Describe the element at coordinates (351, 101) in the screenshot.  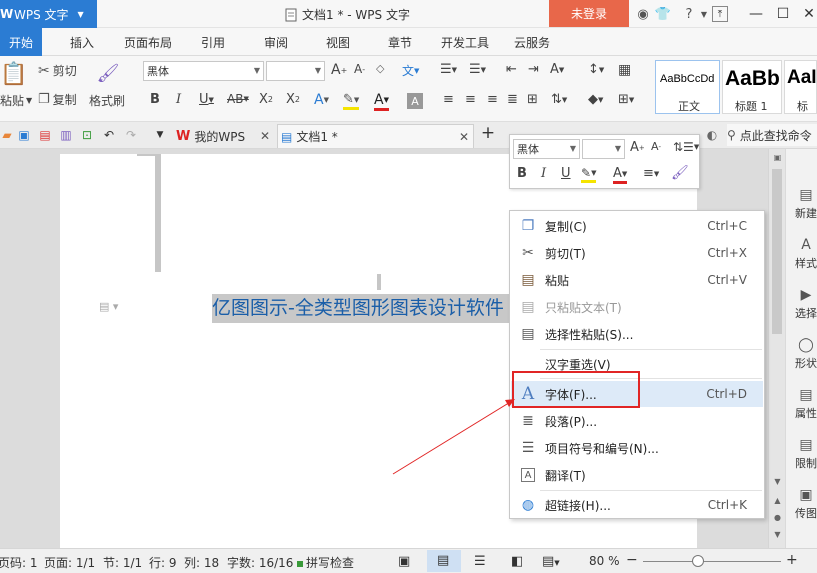
I see `highlight-button: ✎ ▼` at that location.